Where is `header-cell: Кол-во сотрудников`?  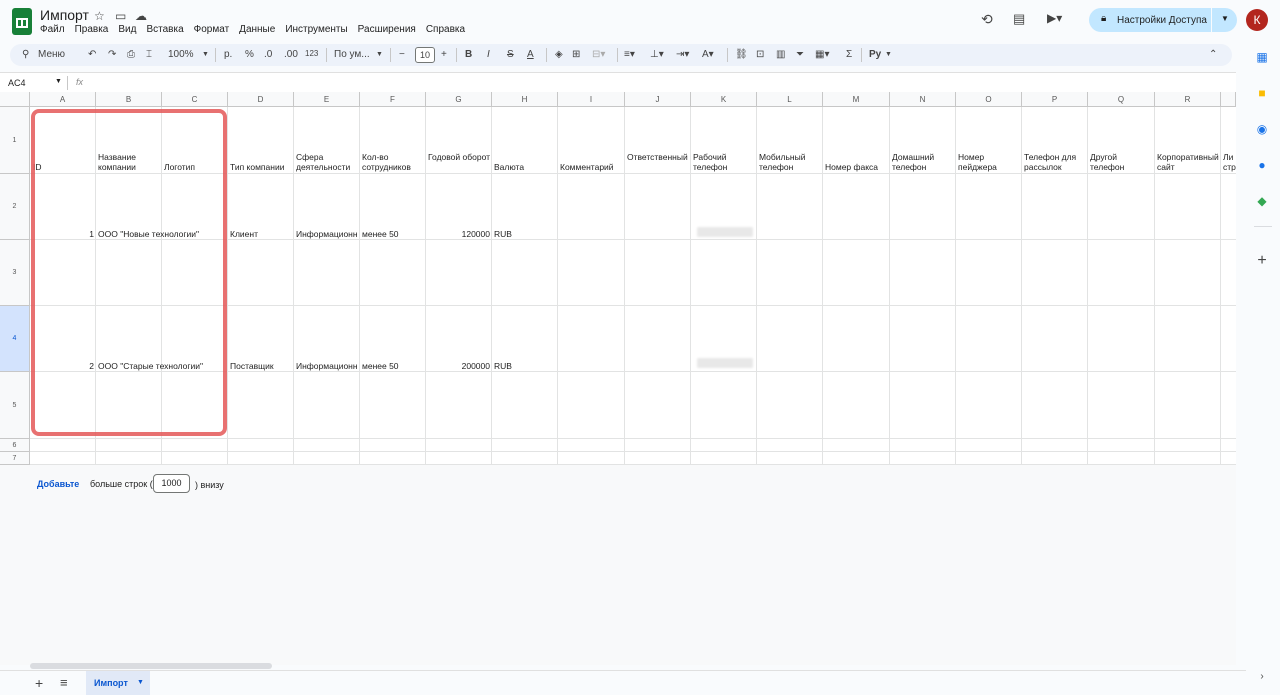
header-cell: Кол-во сотрудников is located at coordinates (393, 162).